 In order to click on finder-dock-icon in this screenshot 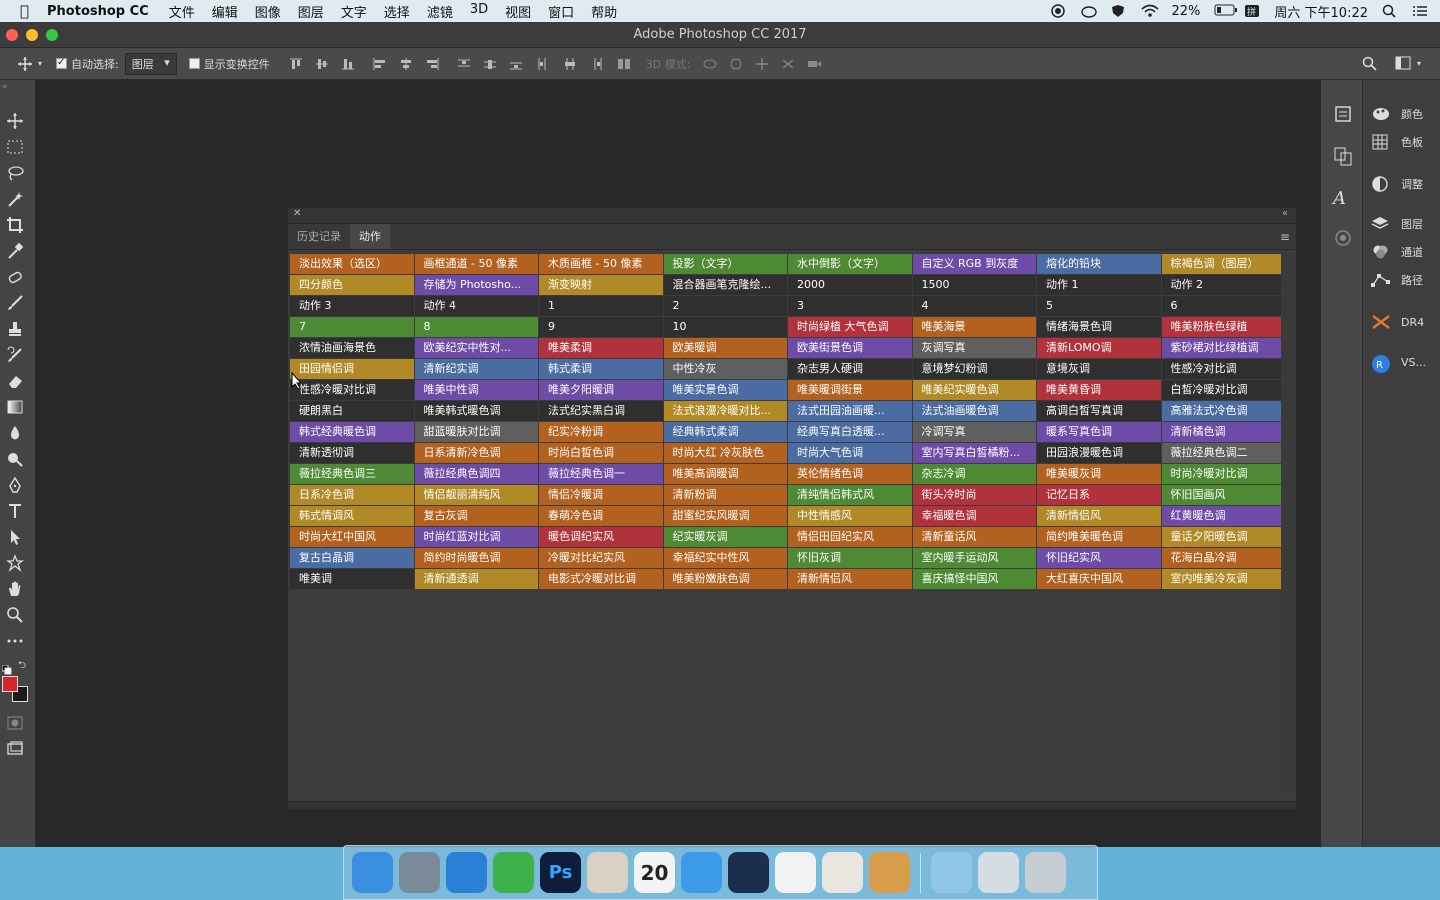, I will do `click(372, 872)`.